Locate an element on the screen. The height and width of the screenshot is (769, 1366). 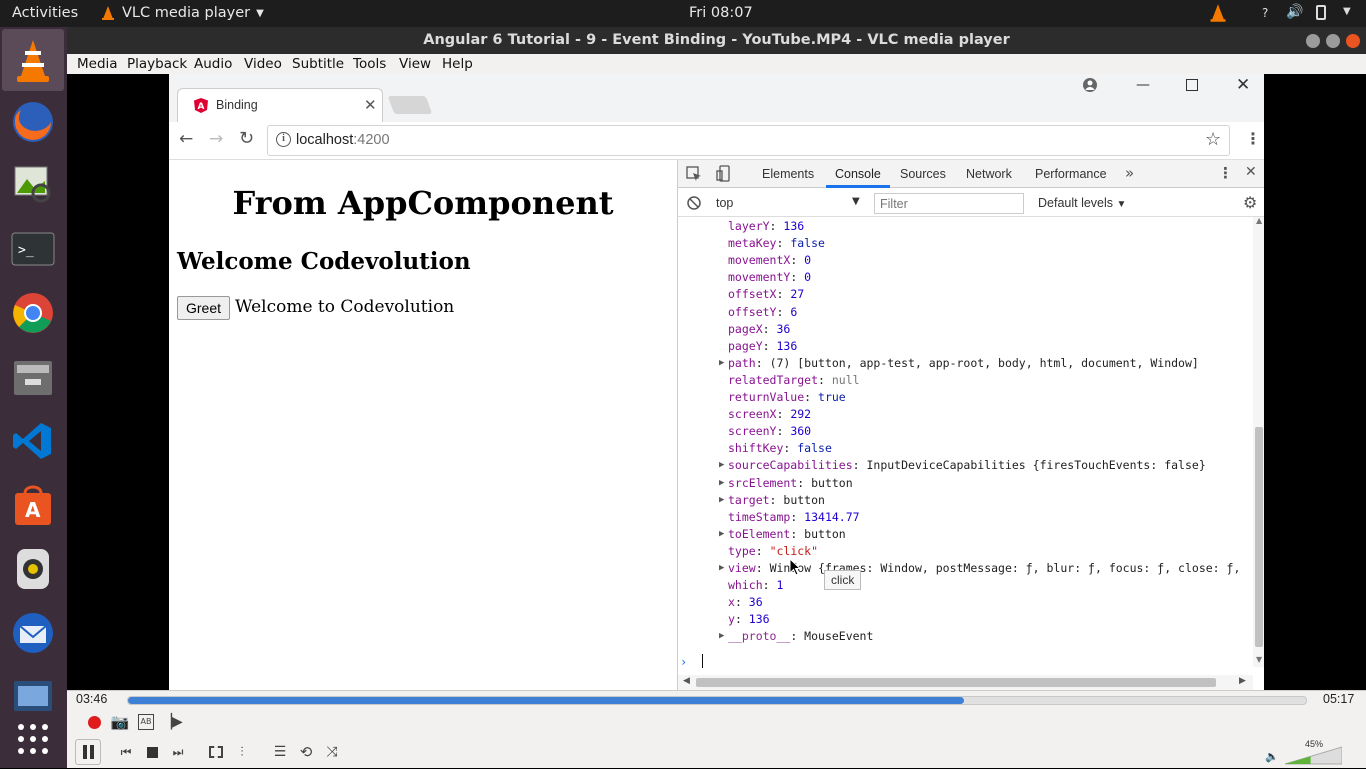
elapsed-time: 03:46 is located at coordinates (91, 699).